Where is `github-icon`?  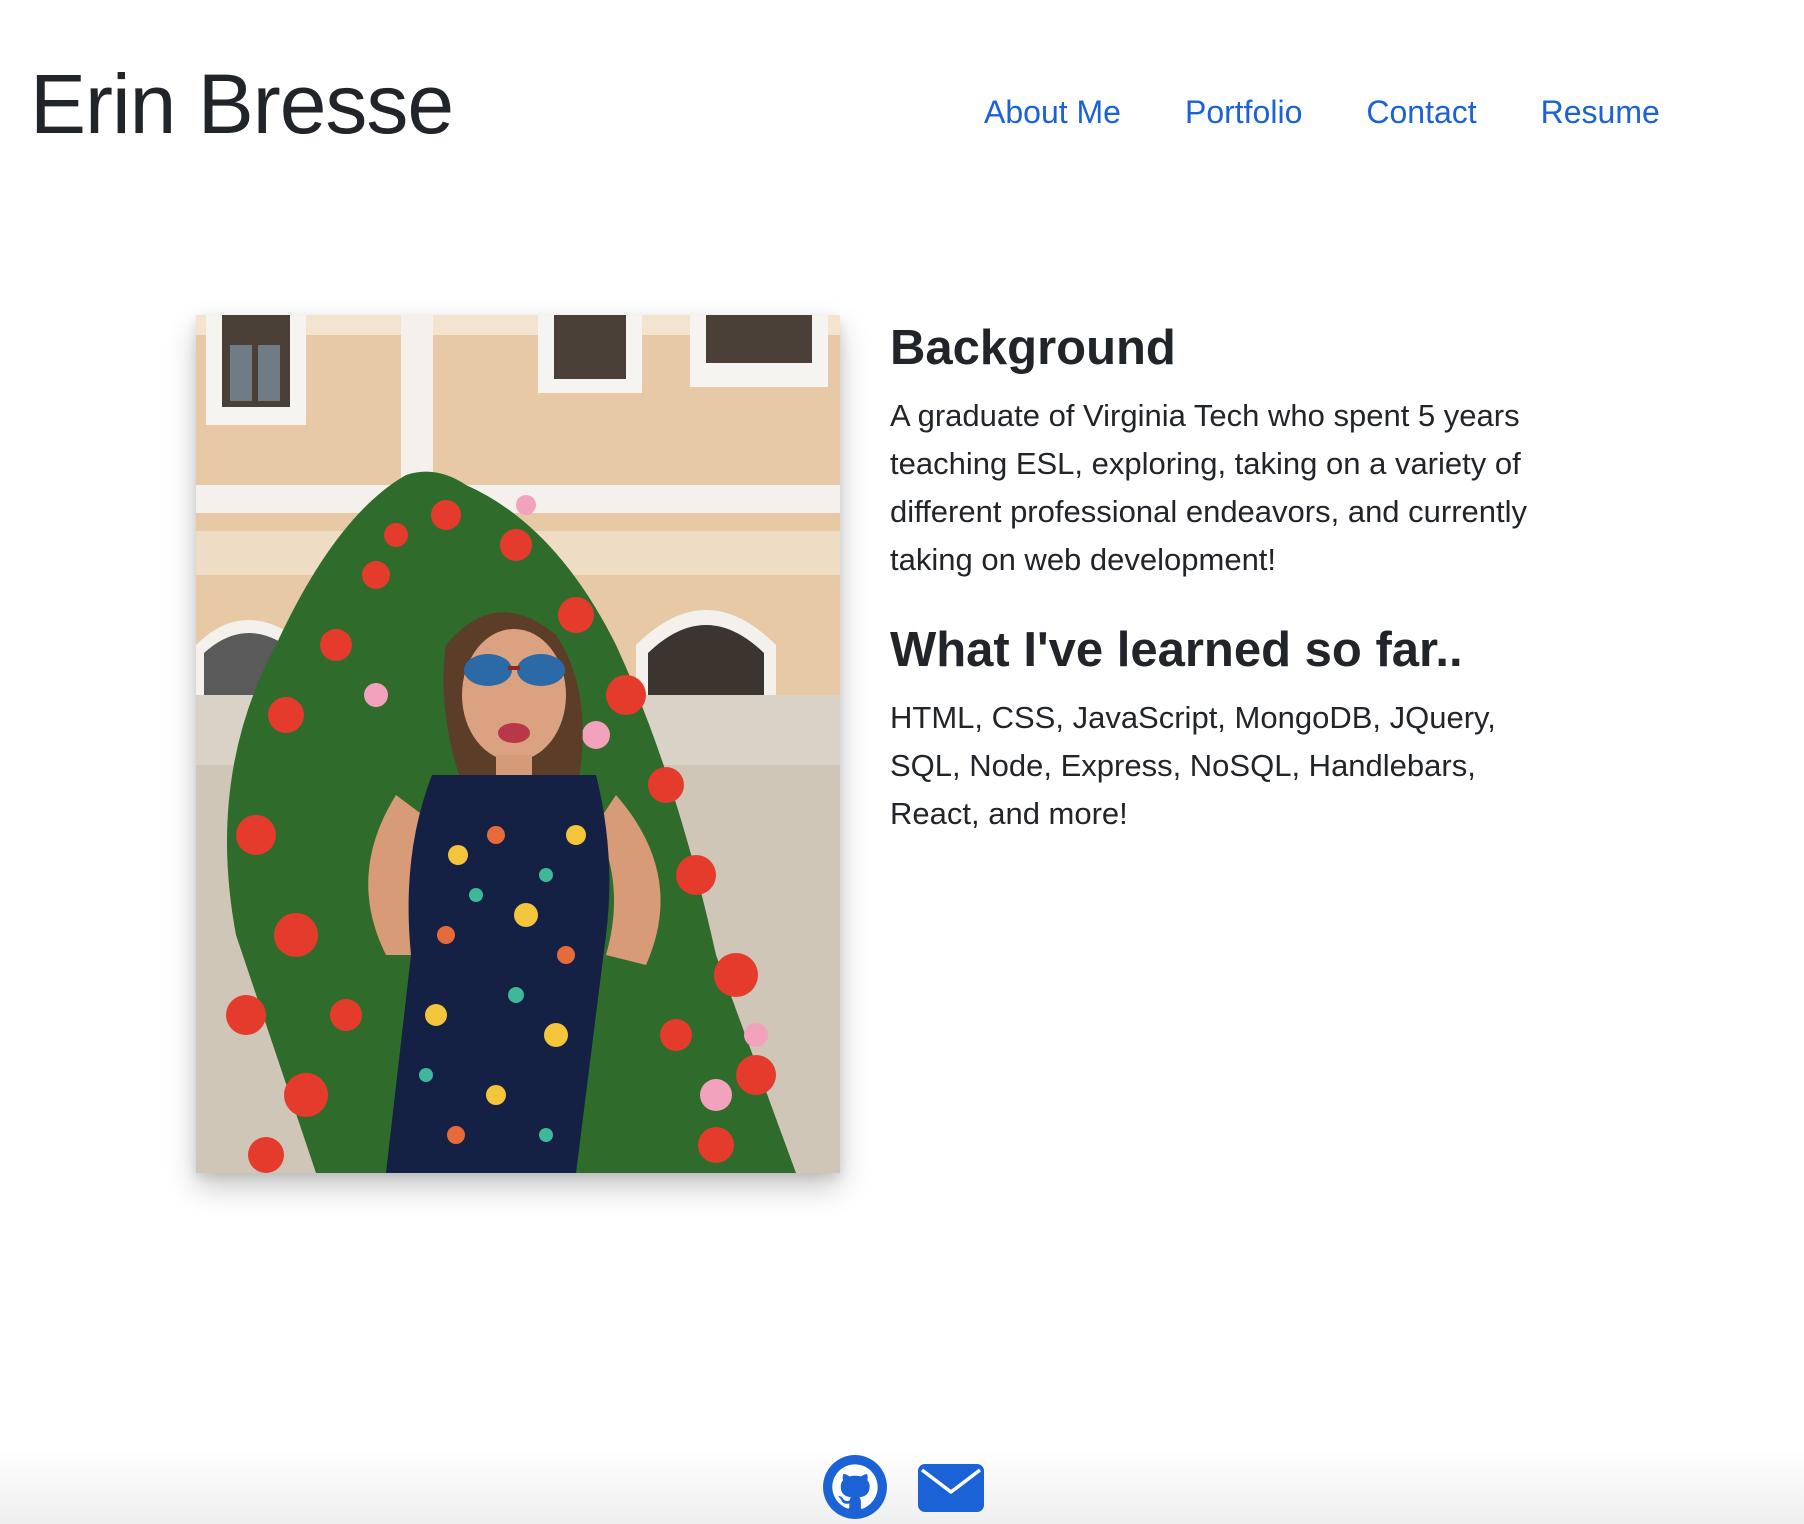
github-icon is located at coordinates (855, 1487).